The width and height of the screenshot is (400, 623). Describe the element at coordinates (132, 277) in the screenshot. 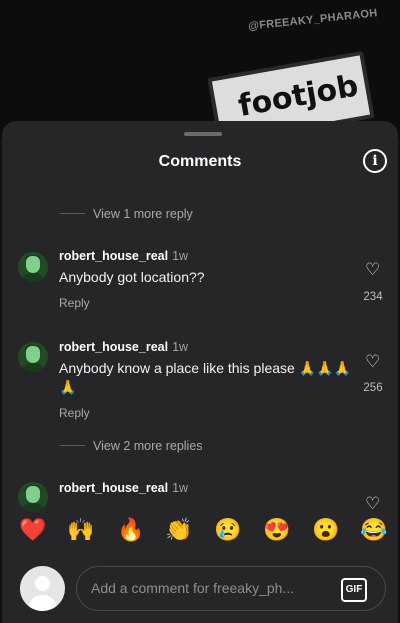

I see `comment-text: Anybody got location??` at that location.